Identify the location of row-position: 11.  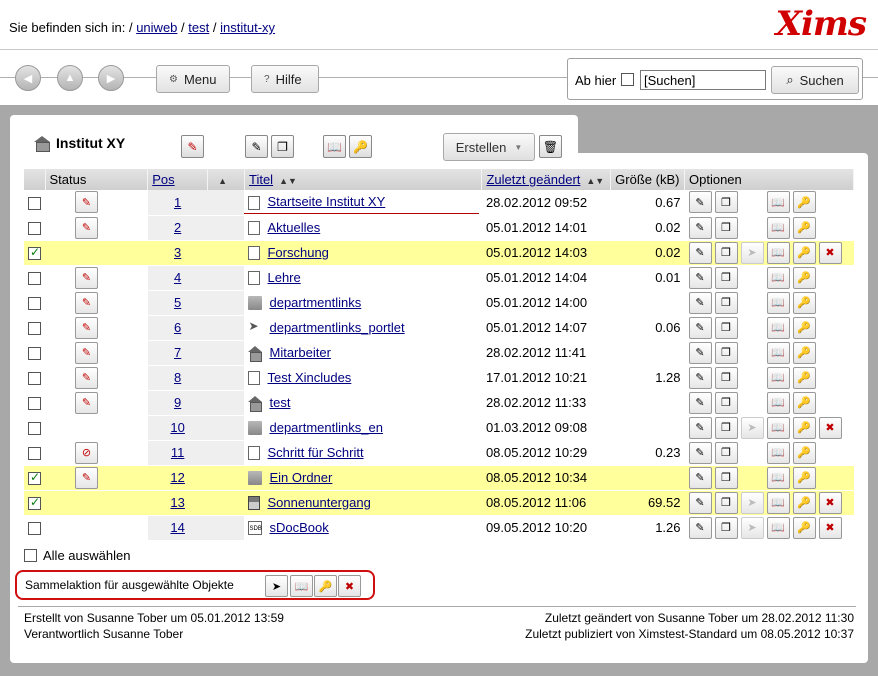
(178, 452).